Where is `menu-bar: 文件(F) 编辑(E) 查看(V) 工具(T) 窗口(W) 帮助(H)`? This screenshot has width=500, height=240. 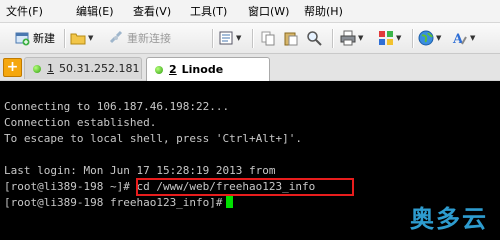 menu-bar: 文件(F) 编辑(E) 查看(V) 工具(T) 窗口(W) 帮助(H) is located at coordinates (250, 11).